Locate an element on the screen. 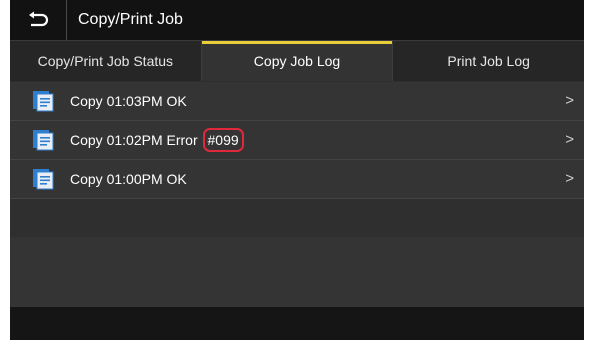 The image size is (590, 347). back-button is located at coordinates (38, 20).